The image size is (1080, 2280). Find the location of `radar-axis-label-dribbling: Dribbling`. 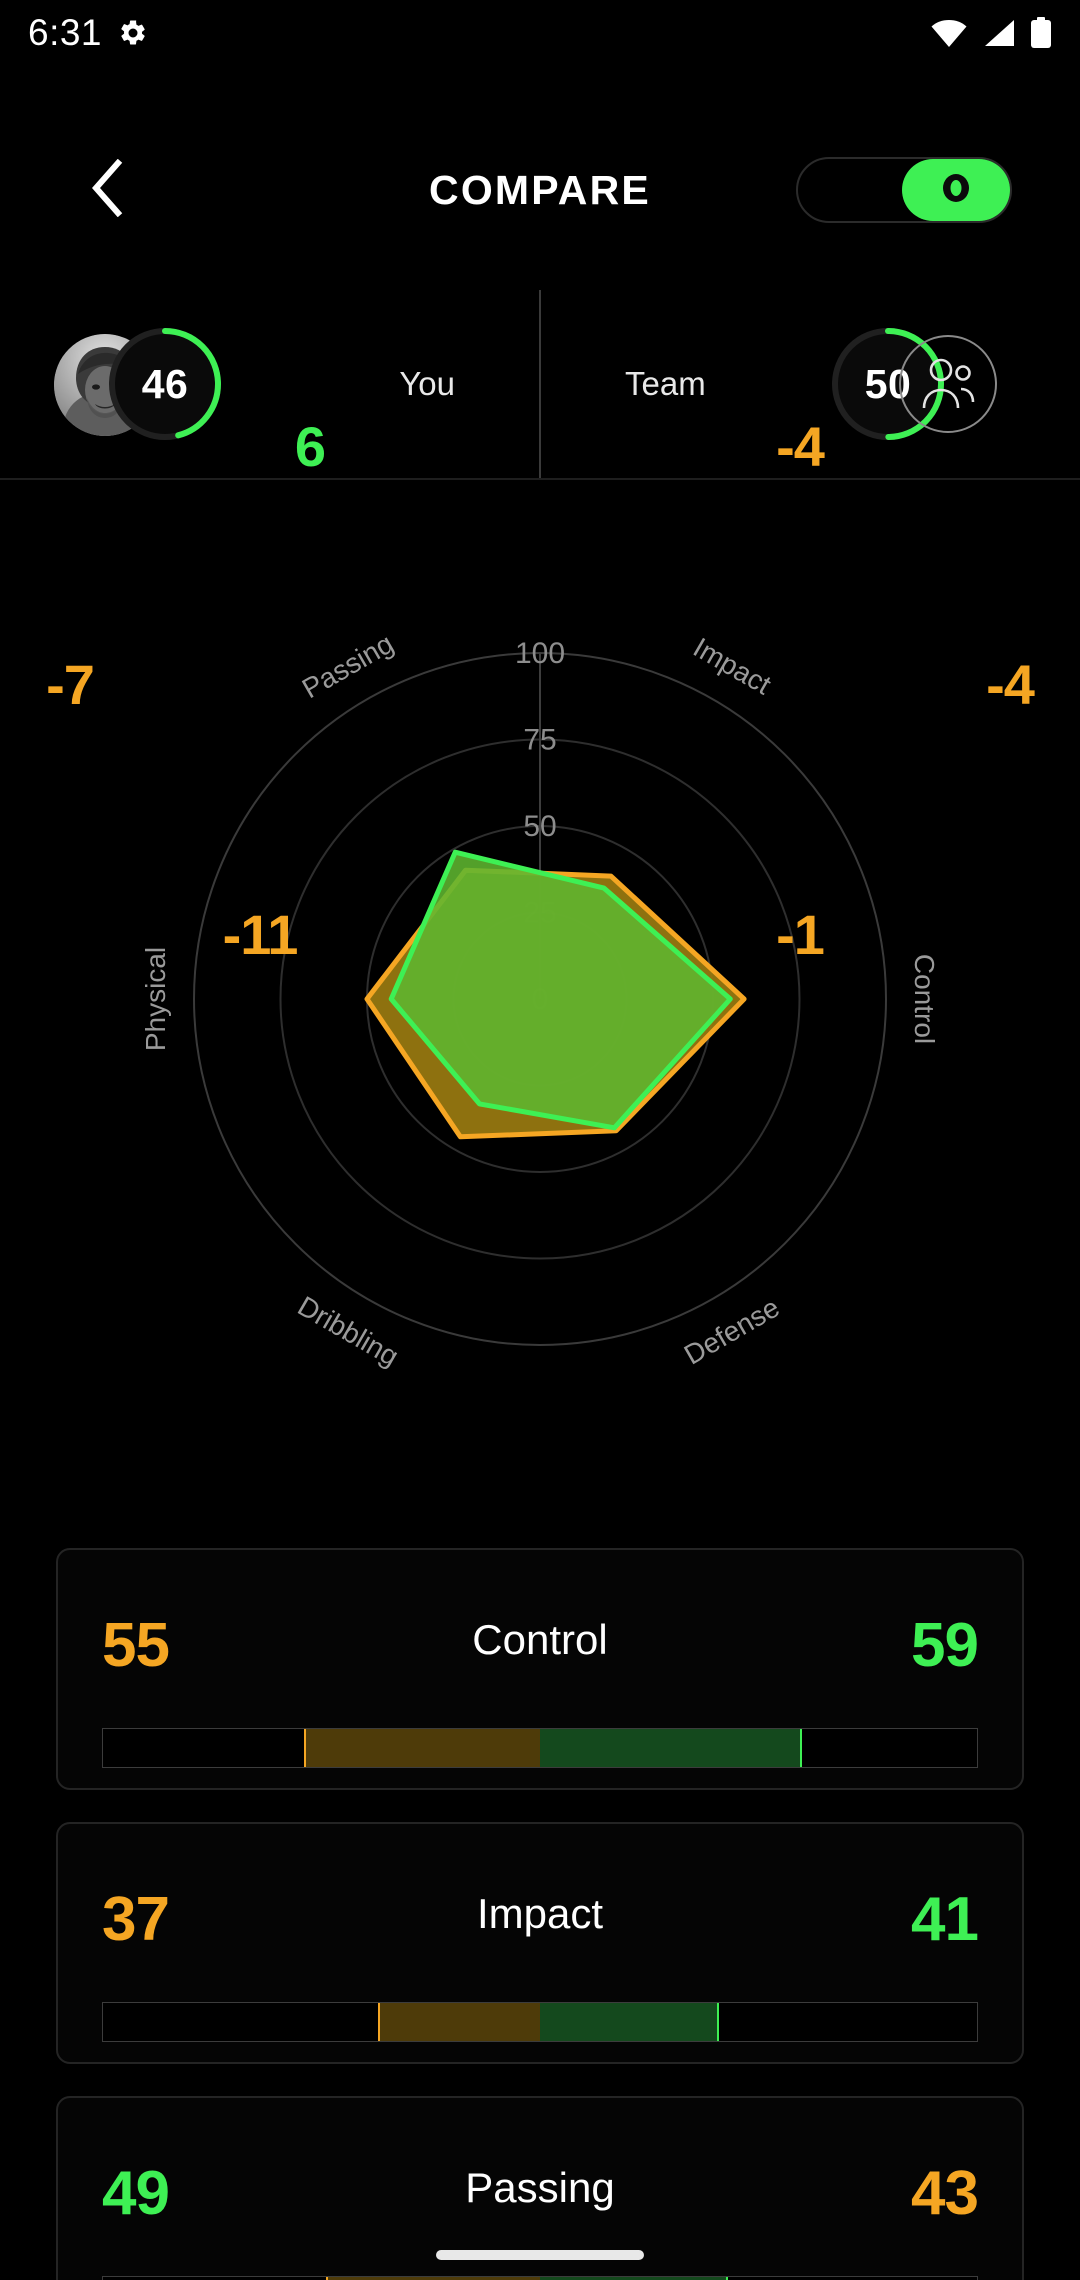

radar-axis-label-dribbling: Dribbling is located at coordinates (348, 1331).